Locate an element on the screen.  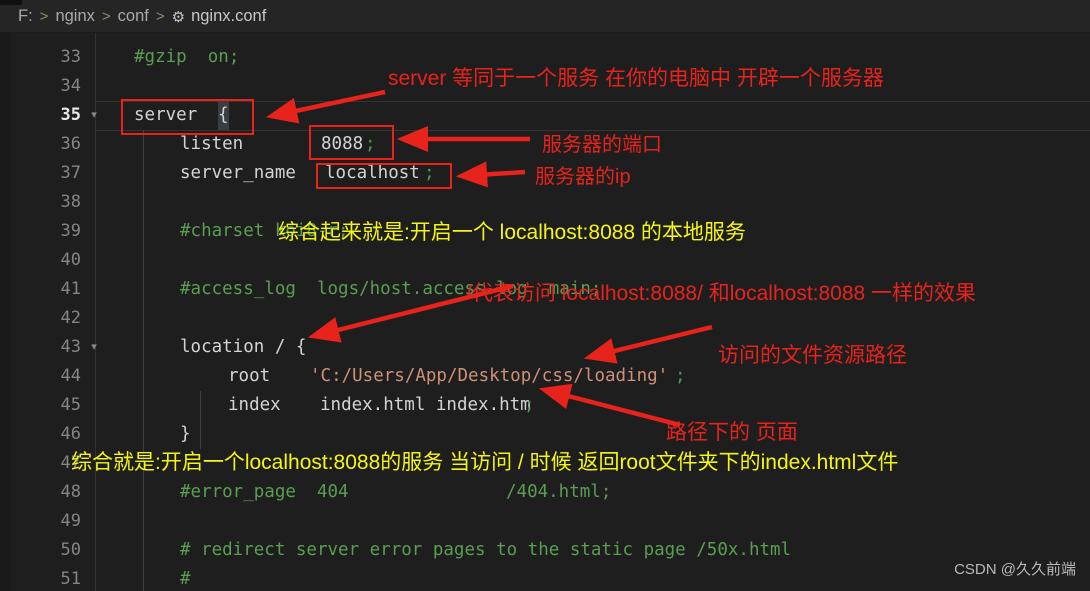
window-edge-notch is located at coordinates (11, 2).